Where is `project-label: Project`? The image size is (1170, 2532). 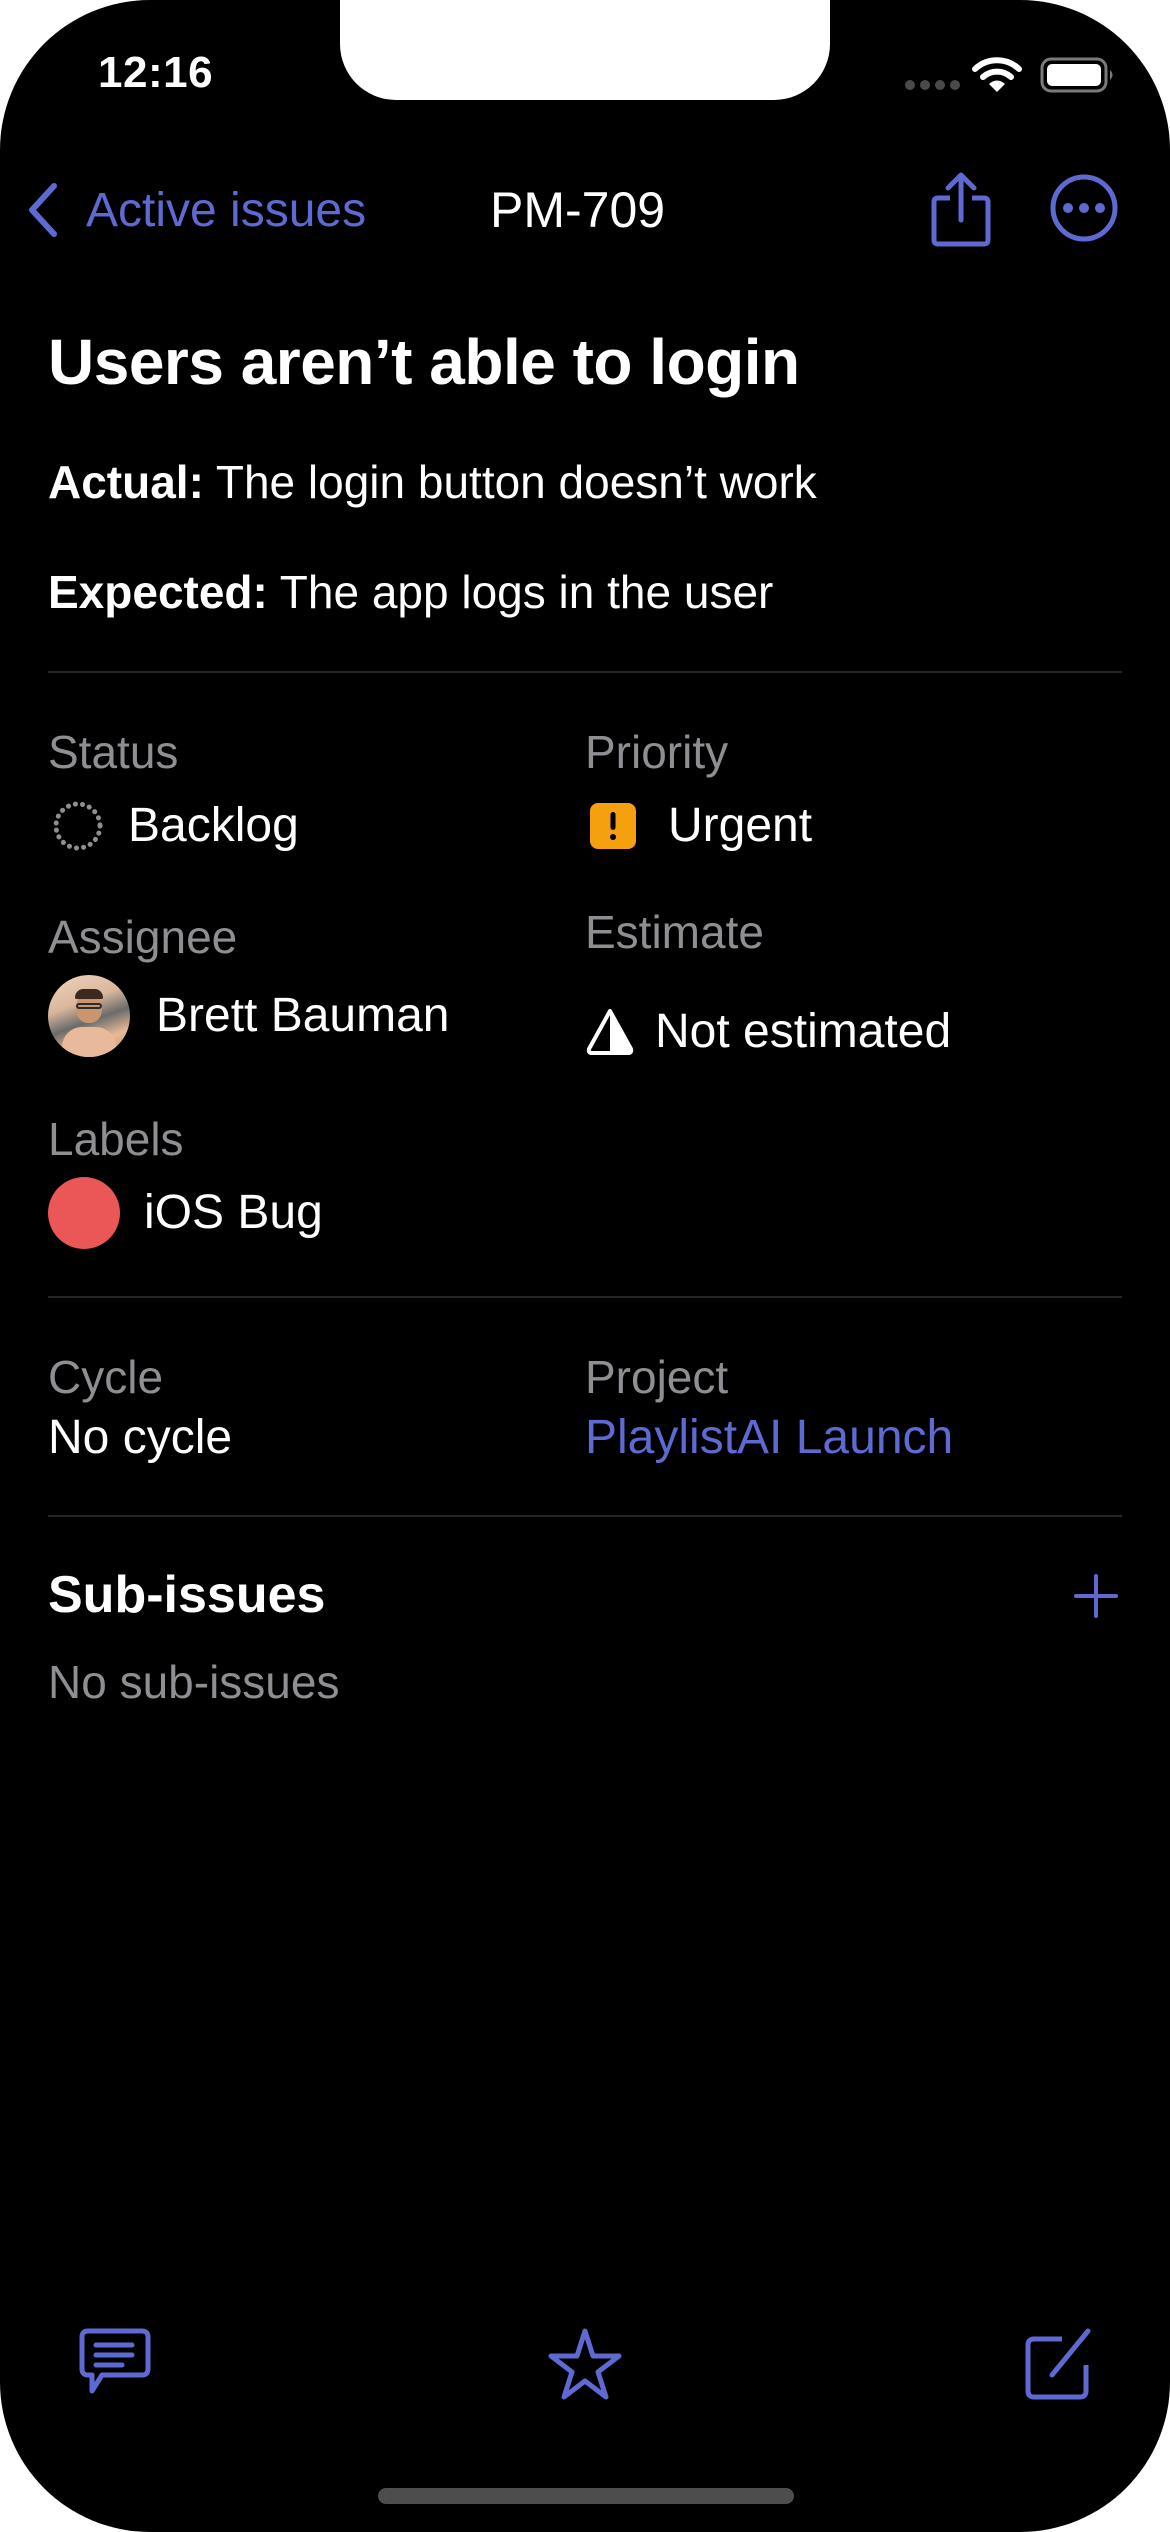 project-label: Project is located at coordinates (657, 1377).